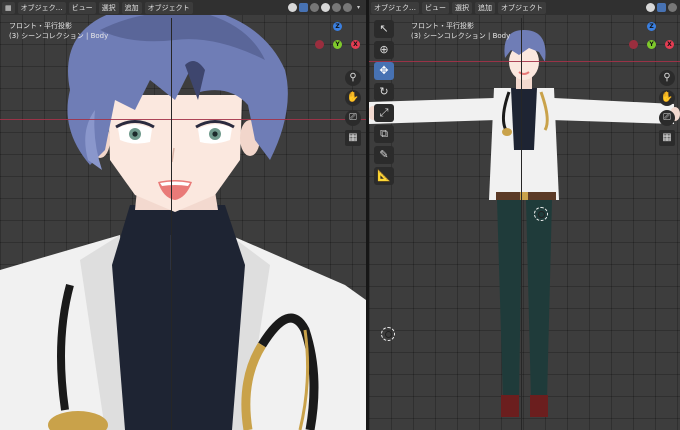 The height and width of the screenshot is (430, 680). What do you see at coordinates (325, 7) in the screenshot?
I see `shading-solid-icon` at bounding box center [325, 7].